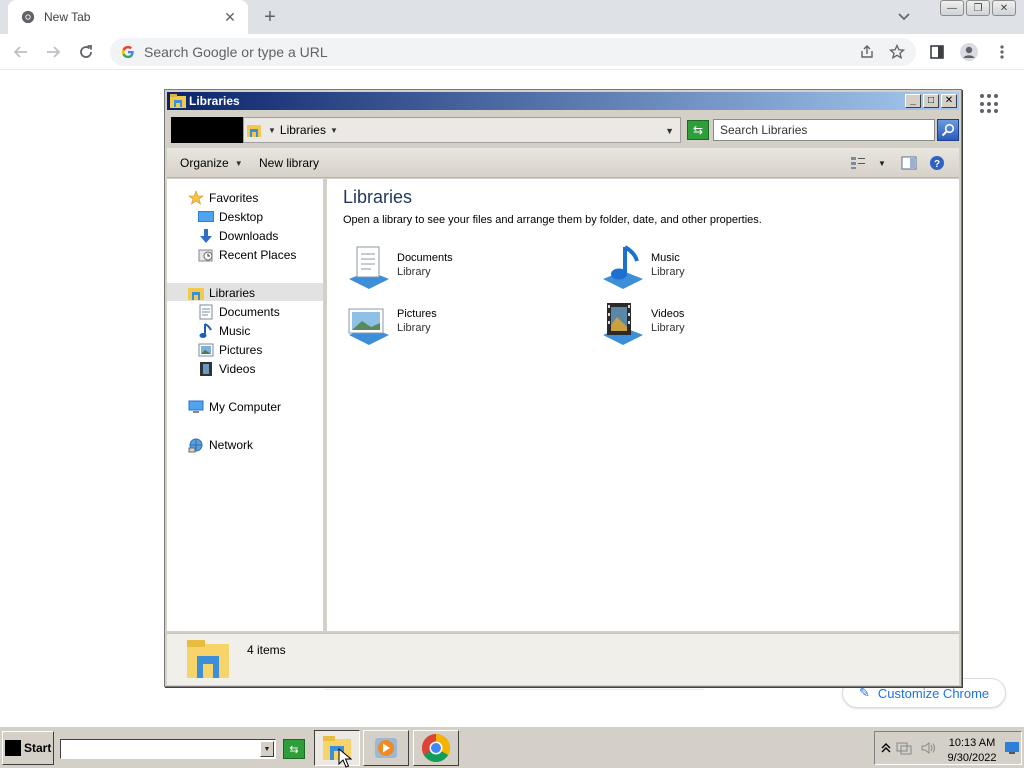 This screenshot has height=768, width=1024. I want to click on address-bar: ▼ Libraries ▼ ▼, so click(462, 130).